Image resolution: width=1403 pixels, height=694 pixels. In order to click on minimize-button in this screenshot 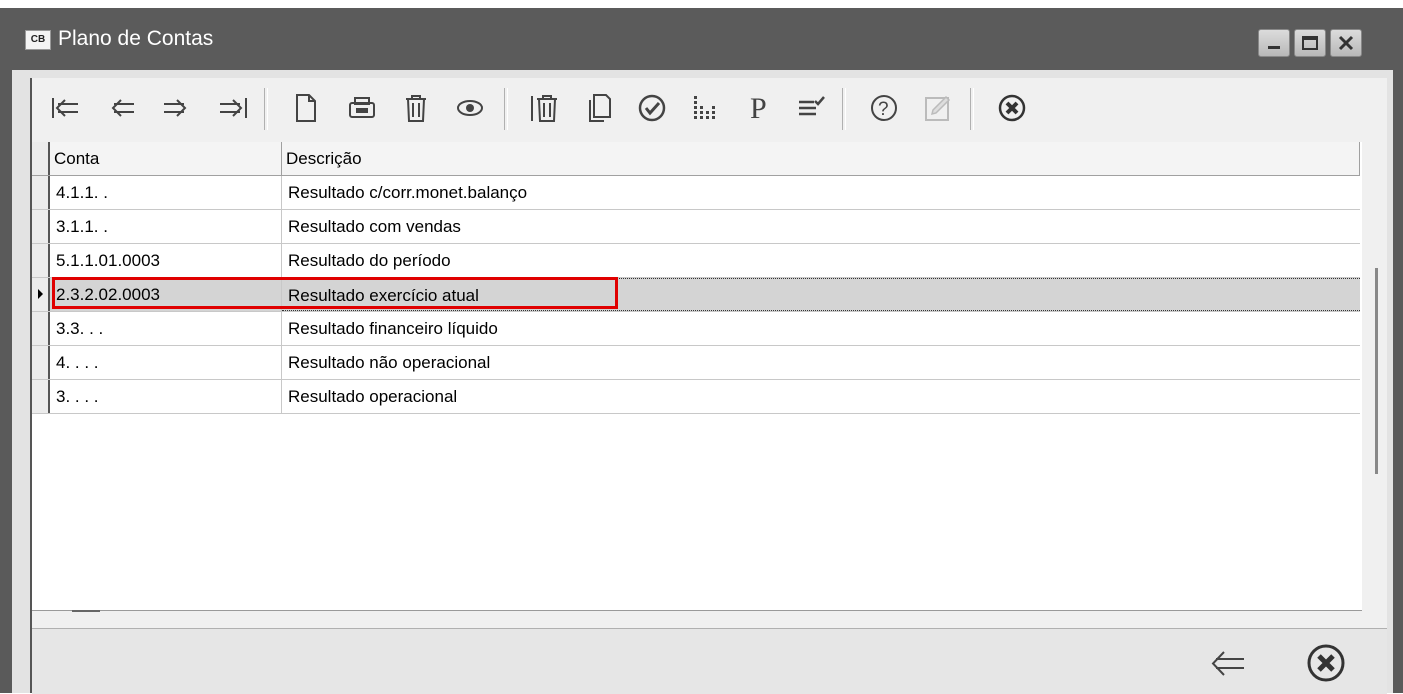, I will do `click(1274, 43)`.